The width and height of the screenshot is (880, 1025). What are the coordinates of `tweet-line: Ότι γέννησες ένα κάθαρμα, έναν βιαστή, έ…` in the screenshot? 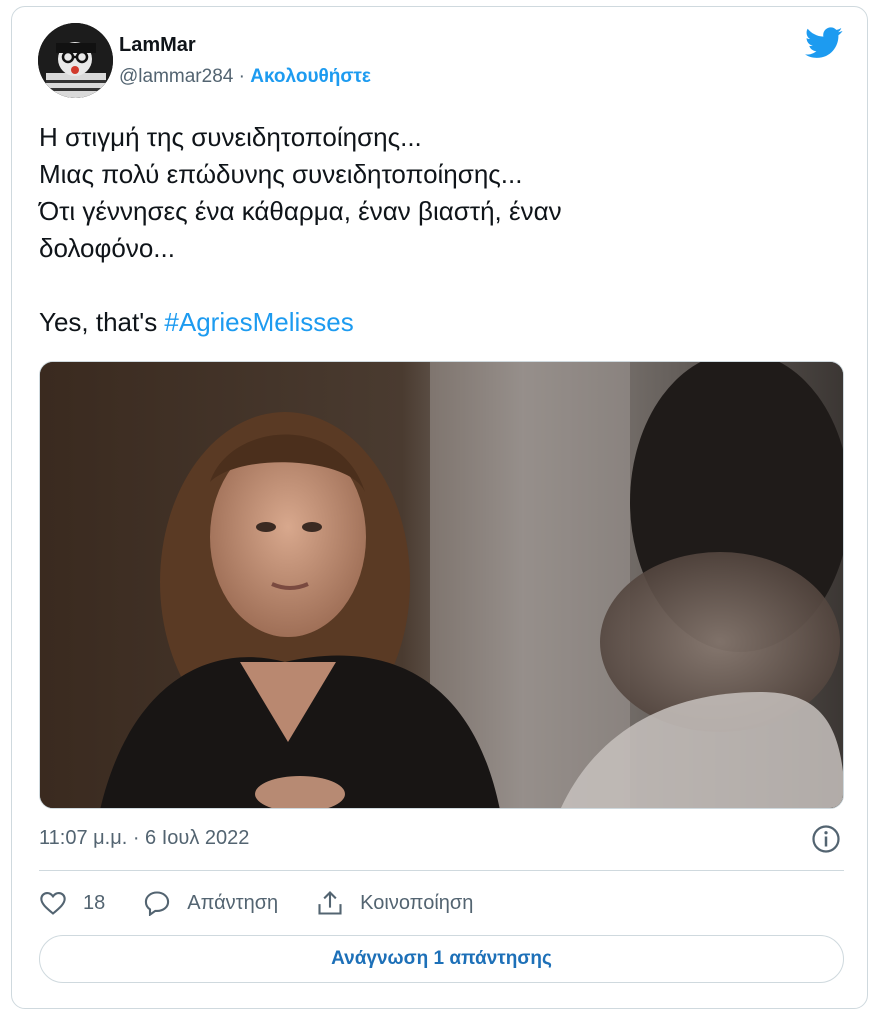 It's located at (300, 211).